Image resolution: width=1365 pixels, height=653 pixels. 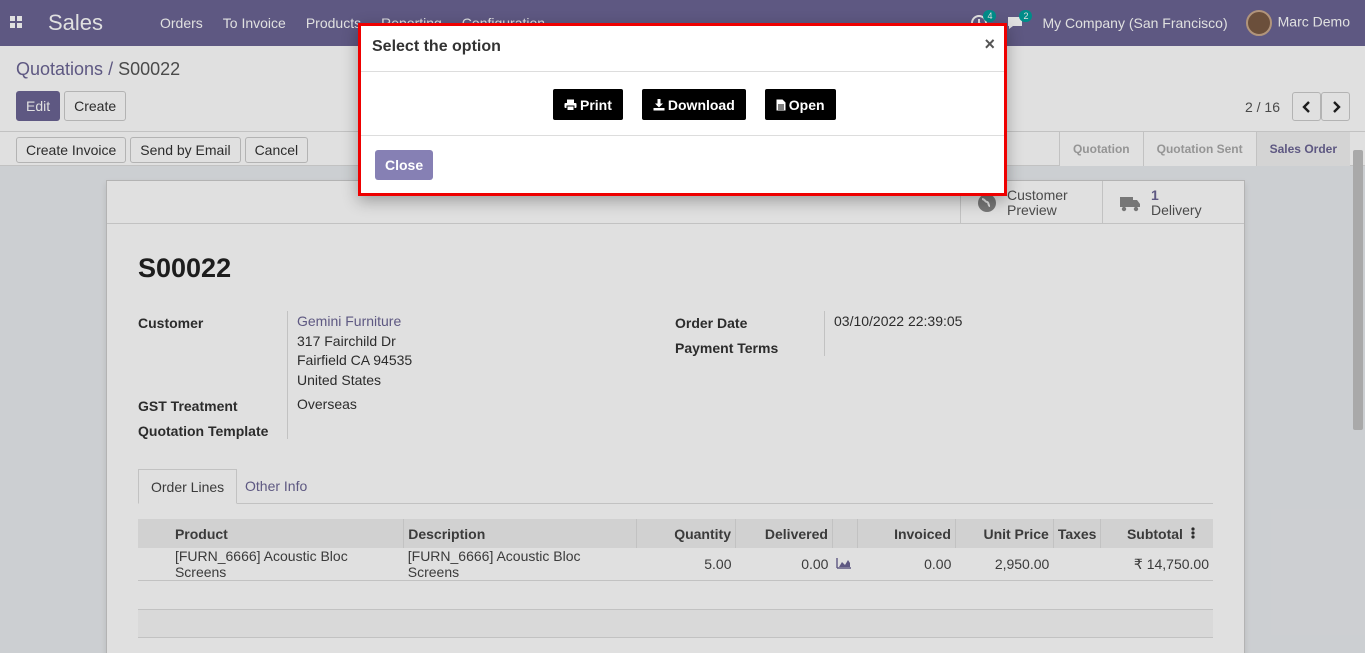 I want to click on dialog-title: Select the option, so click(x=436, y=46).